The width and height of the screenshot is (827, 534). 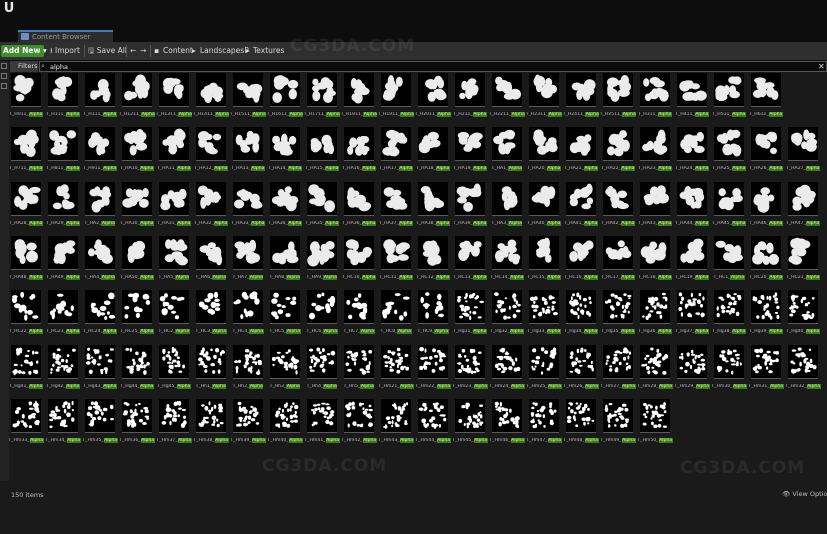 What do you see at coordinates (581, 332) in the screenshot?
I see `asset-name: T_Hg34_Alpha` at bounding box center [581, 332].